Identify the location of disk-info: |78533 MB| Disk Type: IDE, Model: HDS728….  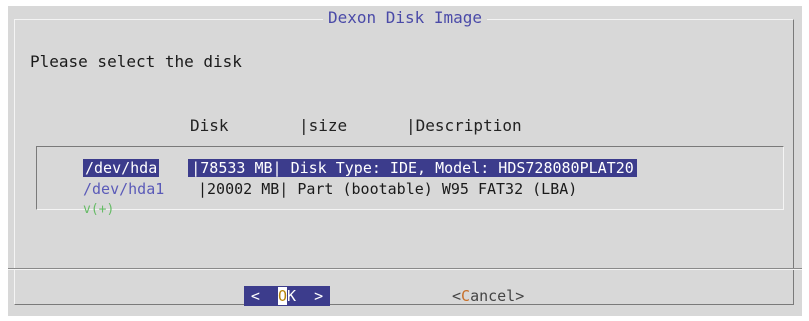
(412, 168).